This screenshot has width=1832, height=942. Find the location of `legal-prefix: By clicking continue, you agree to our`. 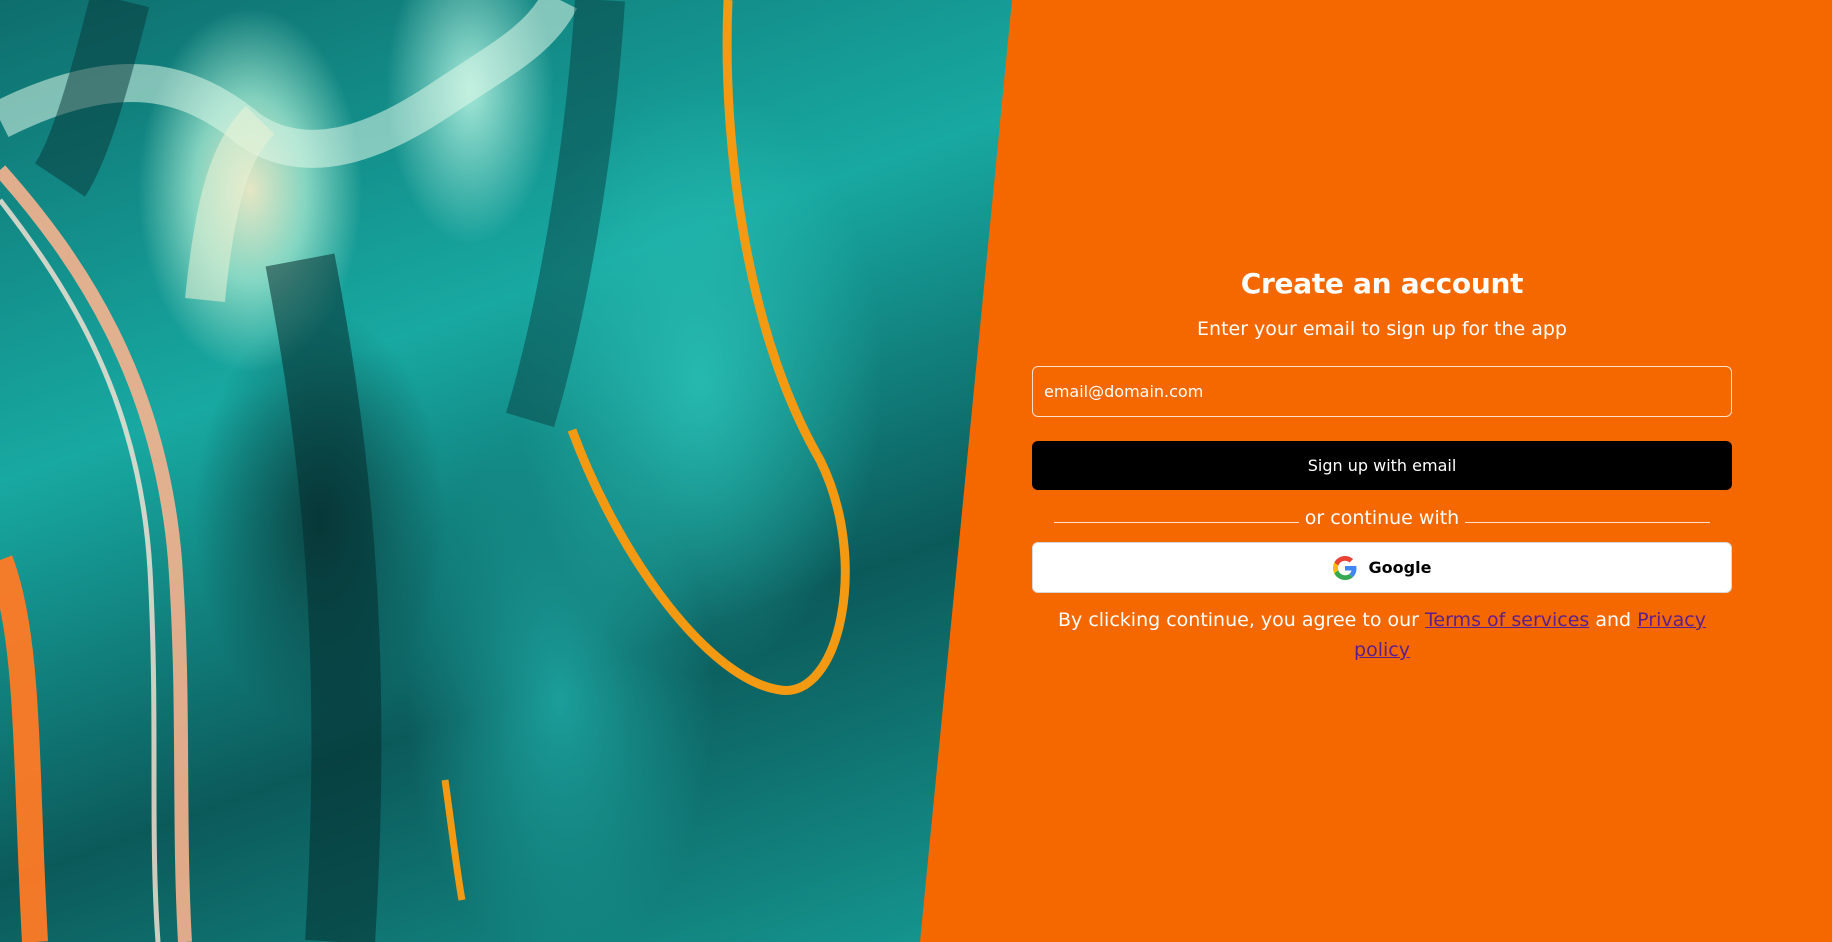

legal-prefix: By clicking continue, you agree to our is located at coordinates (1238, 620).